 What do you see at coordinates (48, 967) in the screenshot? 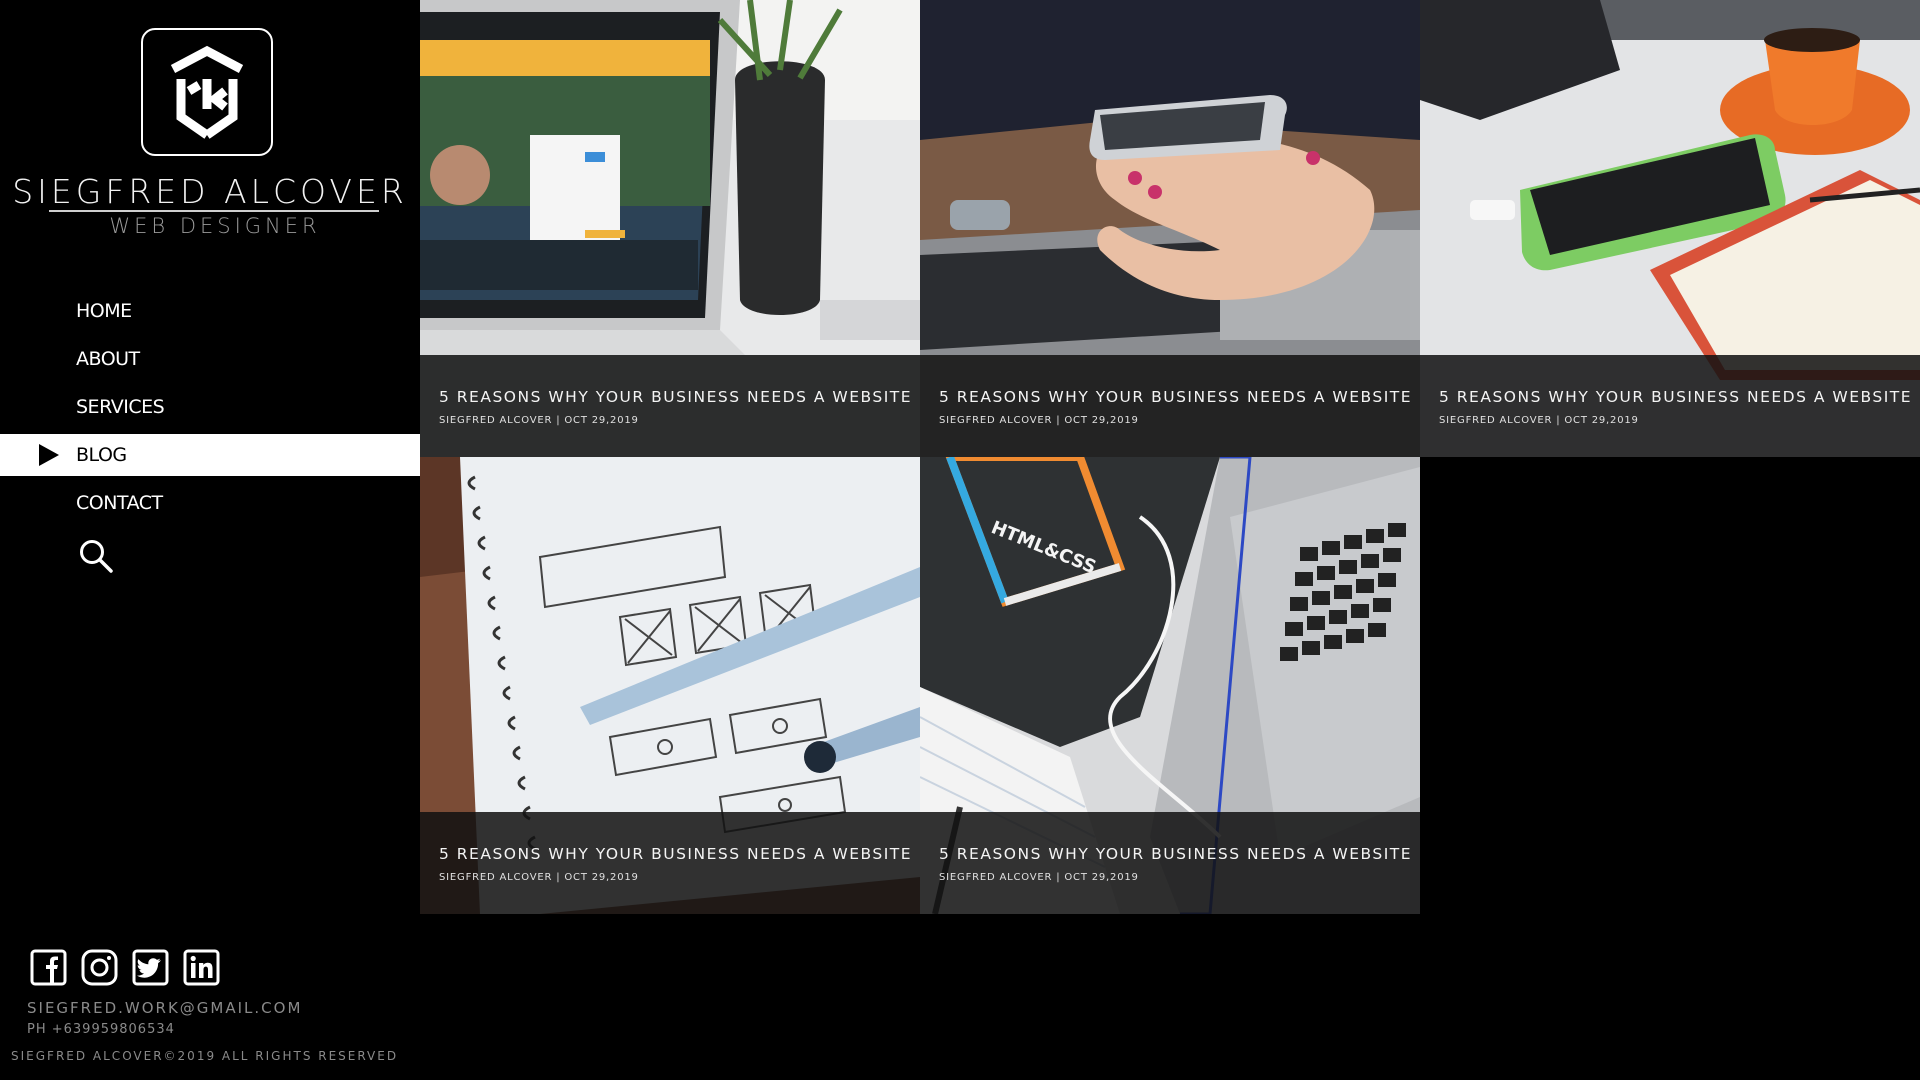
I see `facebook-icon` at bounding box center [48, 967].